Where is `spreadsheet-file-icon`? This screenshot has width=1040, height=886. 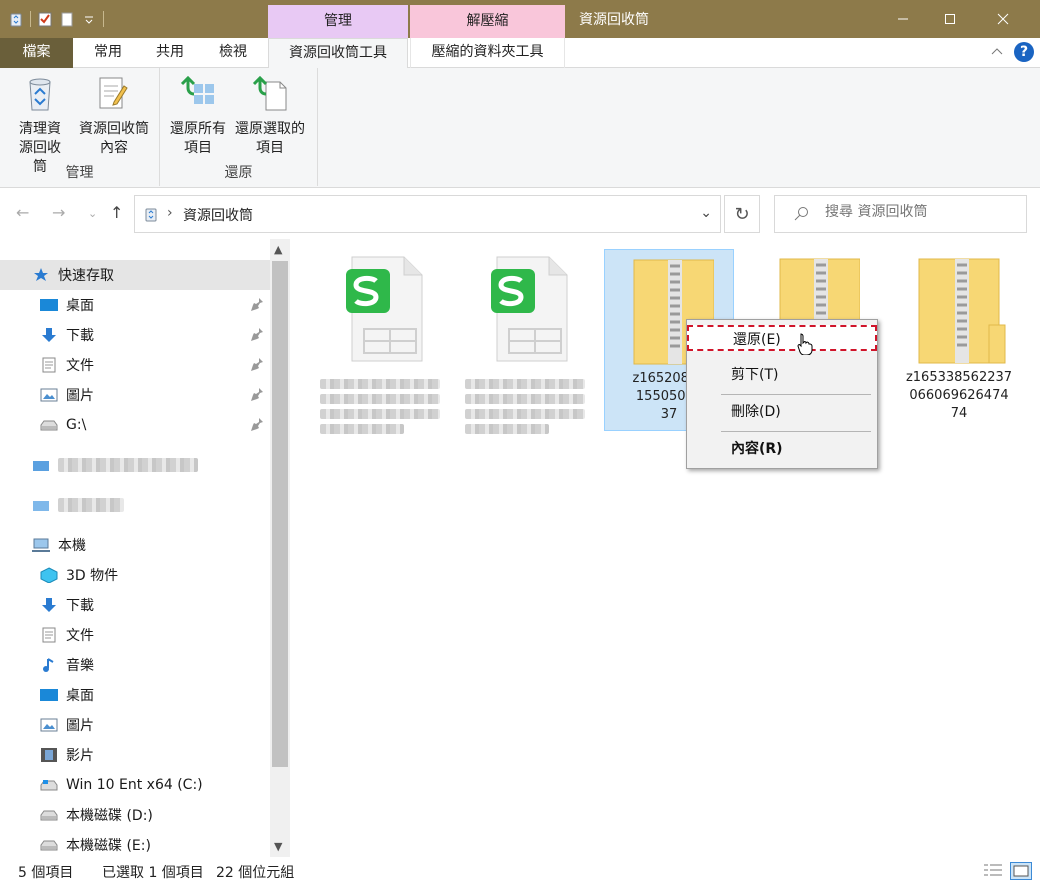 spreadsheet-file-icon is located at coordinates (384, 309).